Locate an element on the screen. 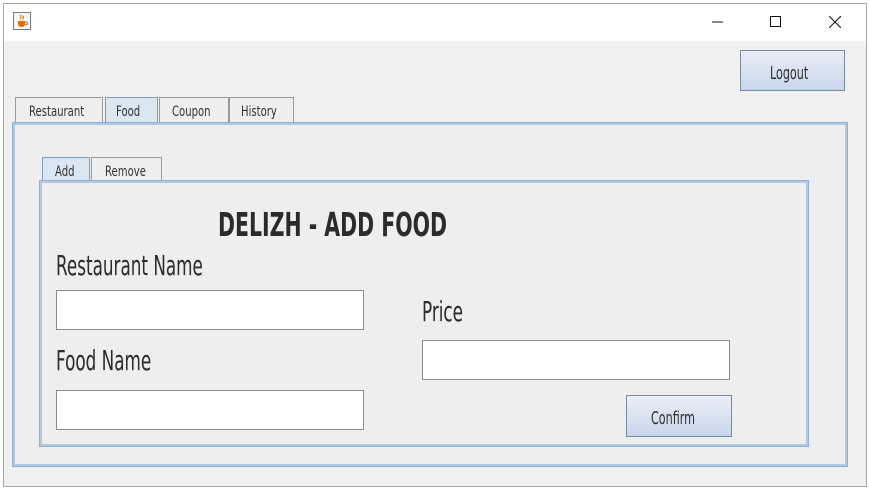 This screenshot has height=489, width=869. logout-label: Logout is located at coordinates (789, 73).